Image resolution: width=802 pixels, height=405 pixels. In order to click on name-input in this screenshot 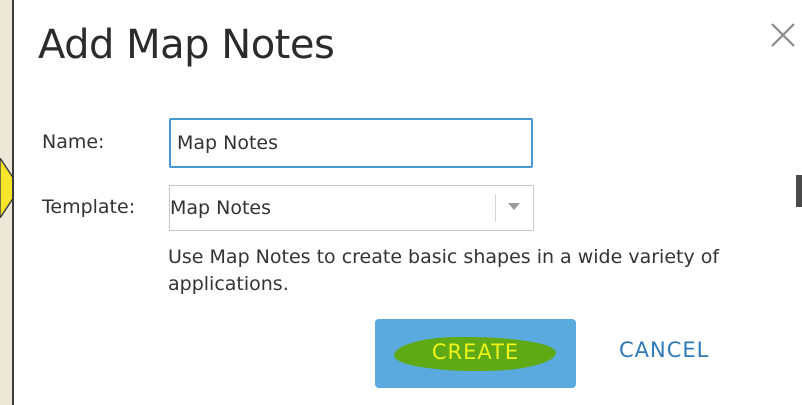, I will do `click(351, 143)`.